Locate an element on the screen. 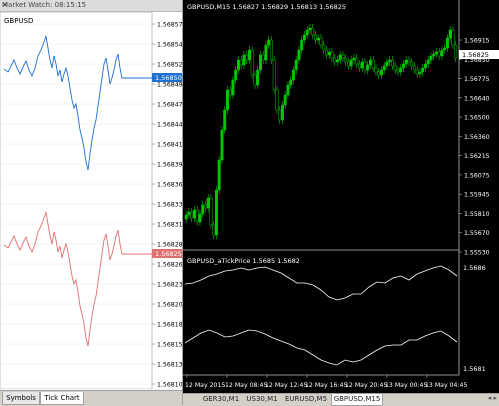 This screenshot has width=499, height=406. arrow-left-icon: ◂ is located at coordinates (490, 398).